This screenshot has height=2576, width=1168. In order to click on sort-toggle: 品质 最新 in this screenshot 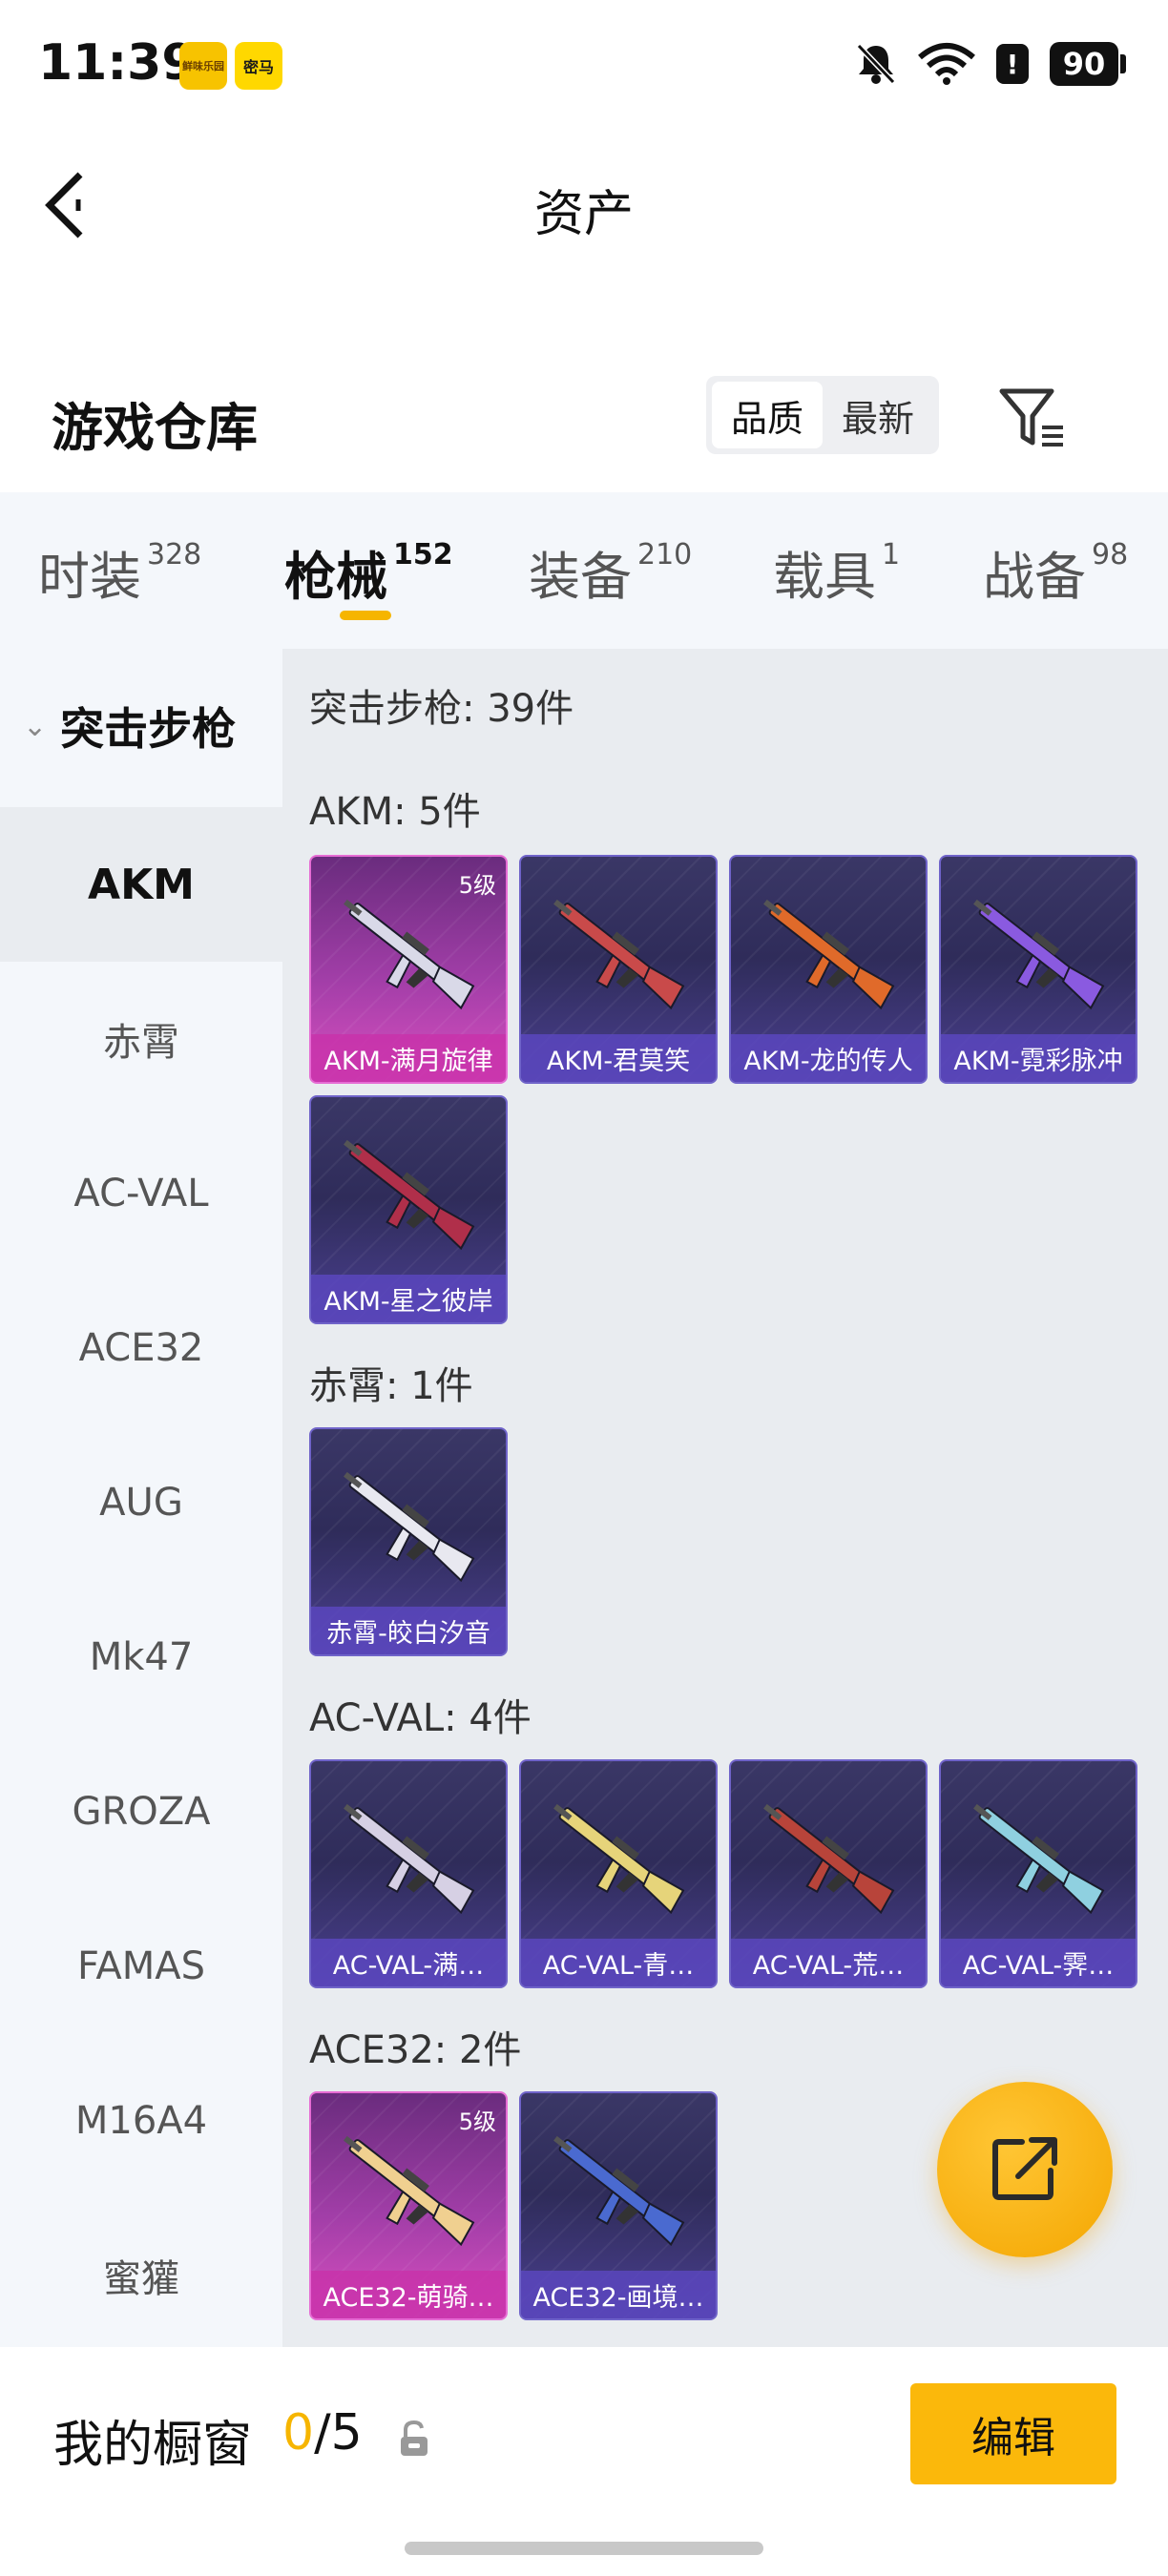, I will do `click(822, 415)`.